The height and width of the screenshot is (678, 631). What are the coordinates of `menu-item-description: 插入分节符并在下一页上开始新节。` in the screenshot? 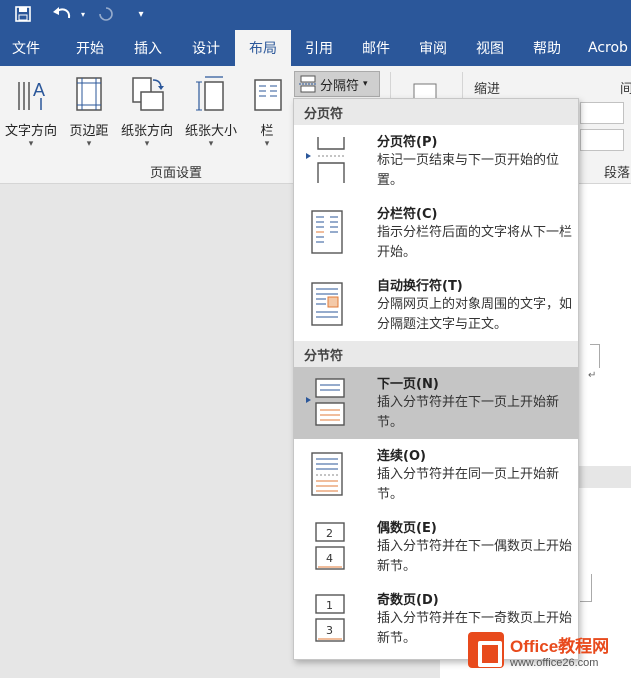 It's located at (468, 412).